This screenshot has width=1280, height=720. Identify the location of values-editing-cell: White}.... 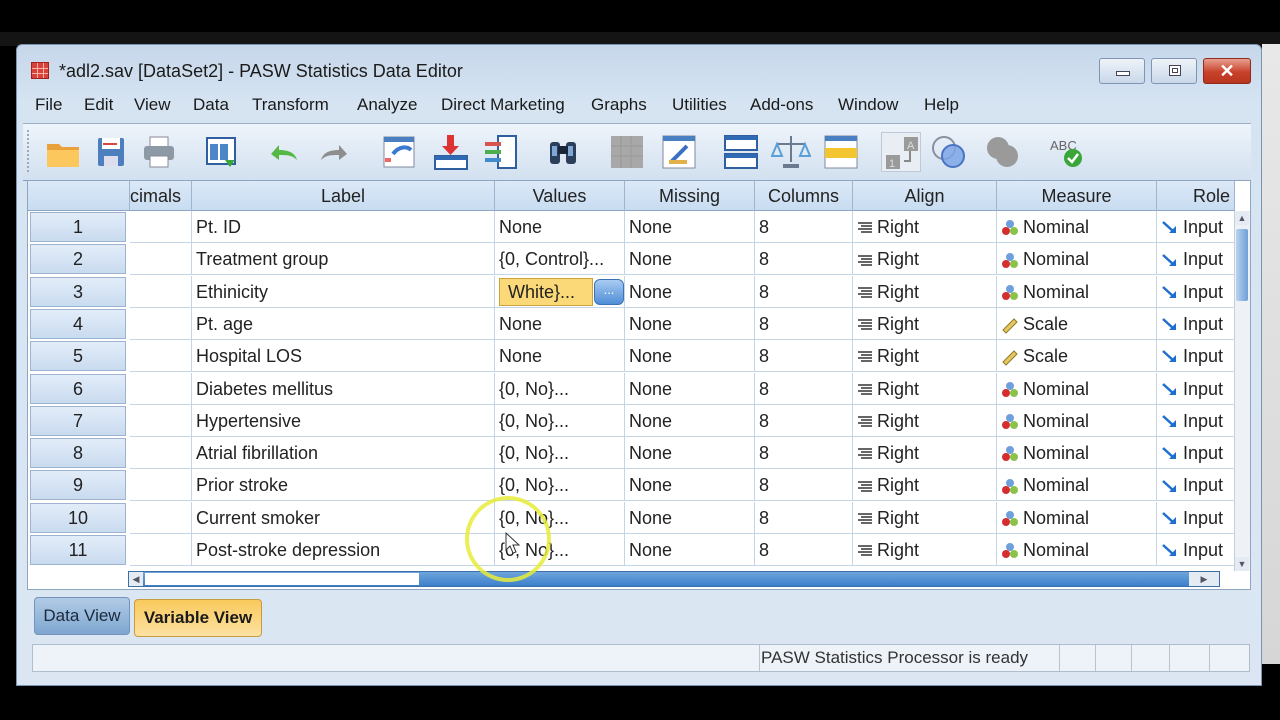
(546, 291).